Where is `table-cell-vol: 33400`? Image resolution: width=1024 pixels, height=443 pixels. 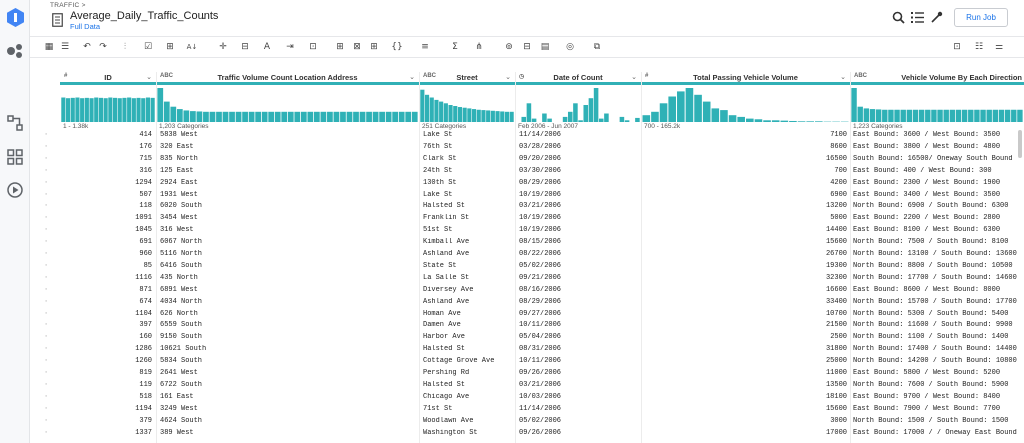
table-cell-vol: 33400 is located at coordinates (744, 302).